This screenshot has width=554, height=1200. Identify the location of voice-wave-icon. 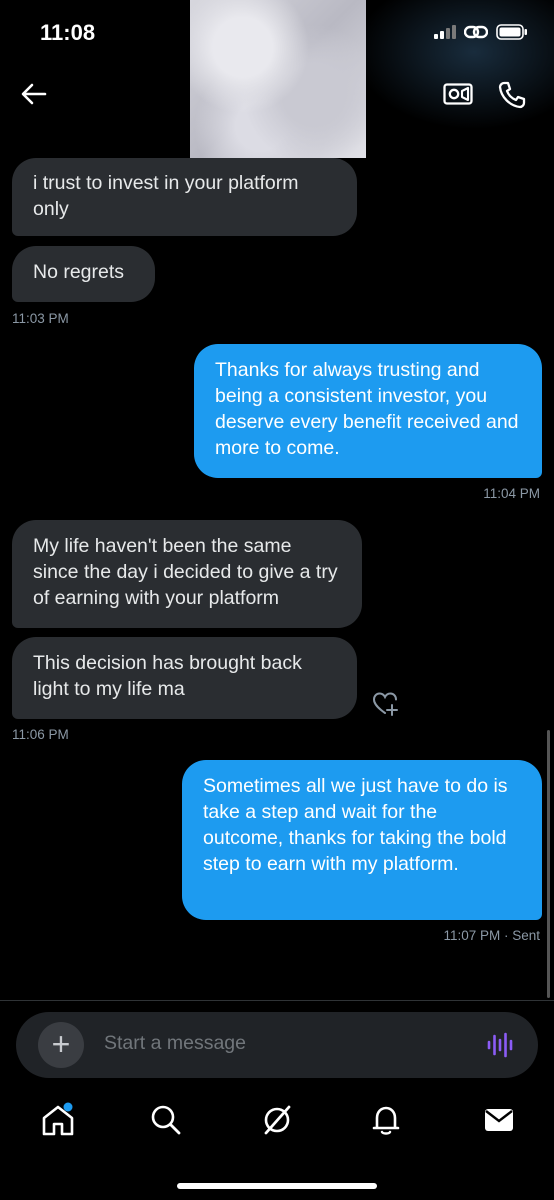
(500, 1045).